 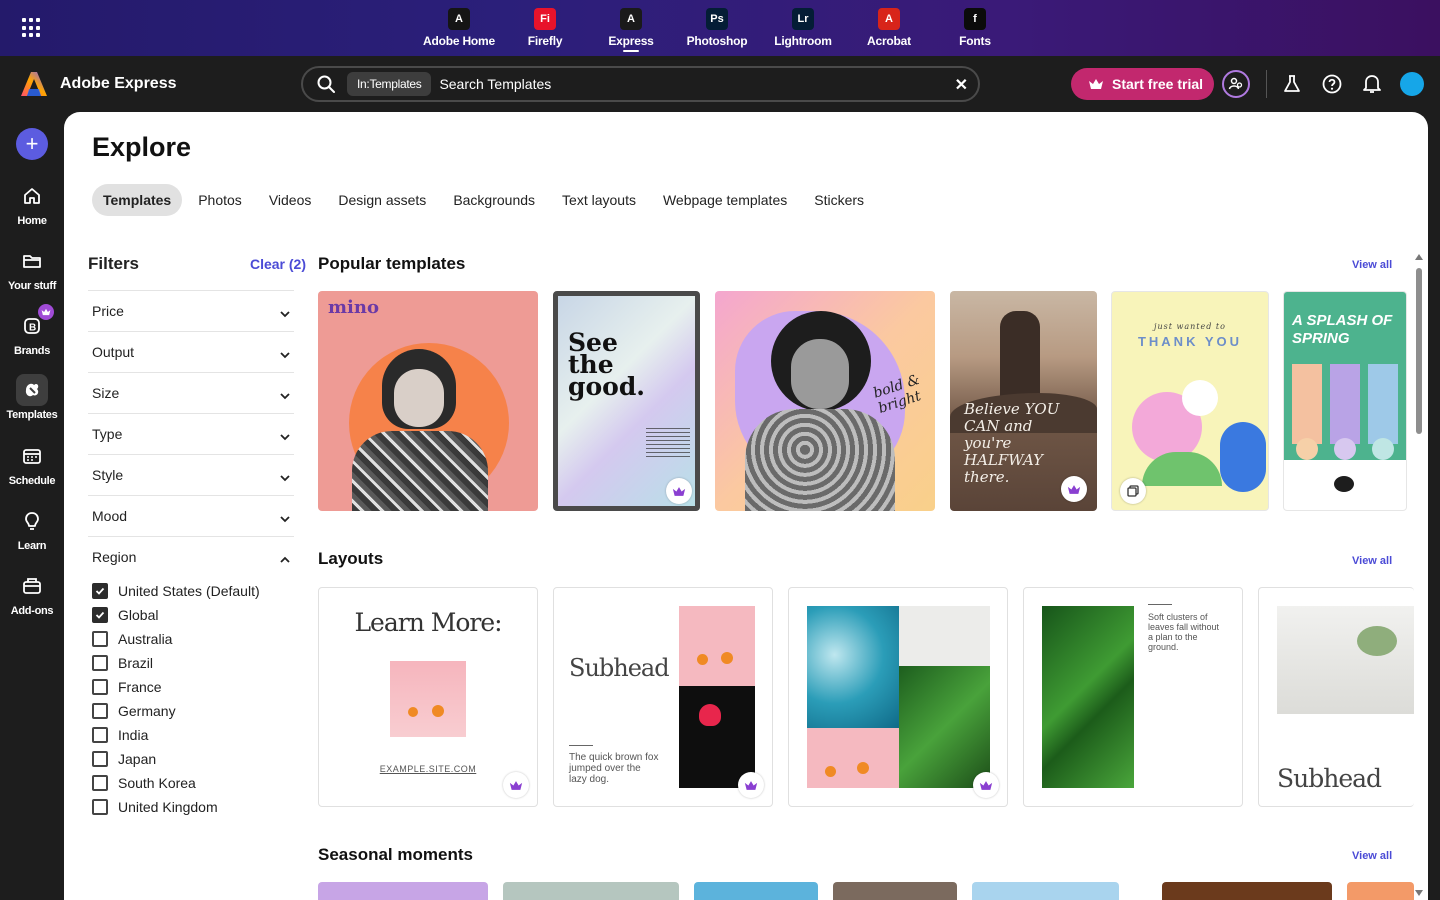 What do you see at coordinates (285, 437) in the screenshot?
I see `chevron-down-icon` at bounding box center [285, 437].